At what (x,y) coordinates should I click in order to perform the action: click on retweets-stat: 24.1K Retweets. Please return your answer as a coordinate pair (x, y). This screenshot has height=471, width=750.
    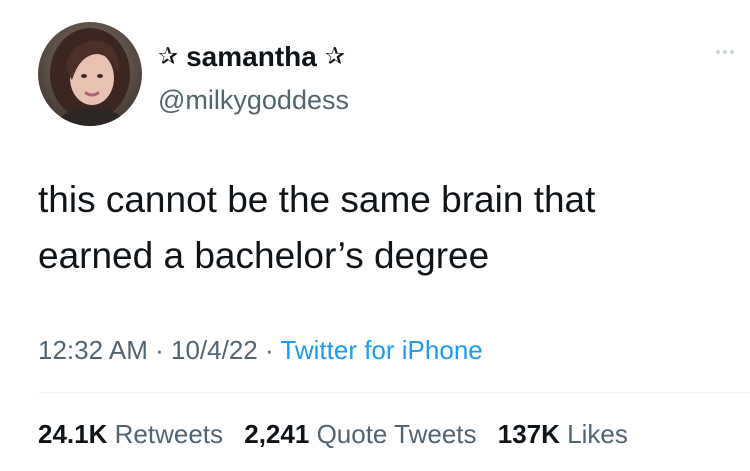
    Looking at the image, I should click on (130, 434).